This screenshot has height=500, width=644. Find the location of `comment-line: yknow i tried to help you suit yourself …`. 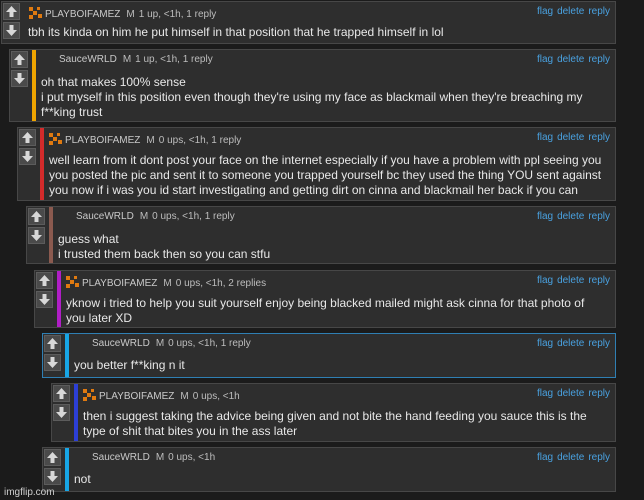

comment-line: yknow i tried to help you suit yourself … is located at coordinates (325, 303).